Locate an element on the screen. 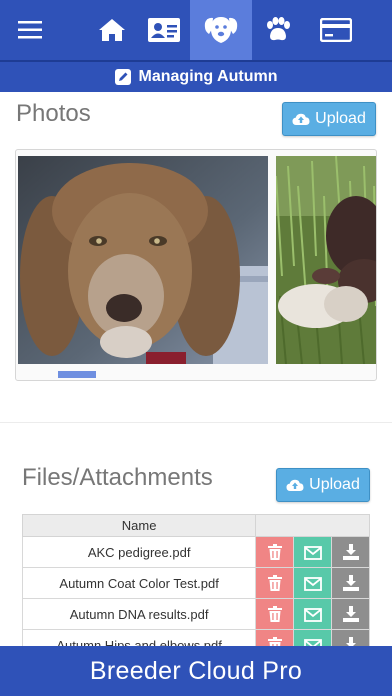 This screenshot has width=392, height=696. table-header-row: Name is located at coordinates (195, 525).